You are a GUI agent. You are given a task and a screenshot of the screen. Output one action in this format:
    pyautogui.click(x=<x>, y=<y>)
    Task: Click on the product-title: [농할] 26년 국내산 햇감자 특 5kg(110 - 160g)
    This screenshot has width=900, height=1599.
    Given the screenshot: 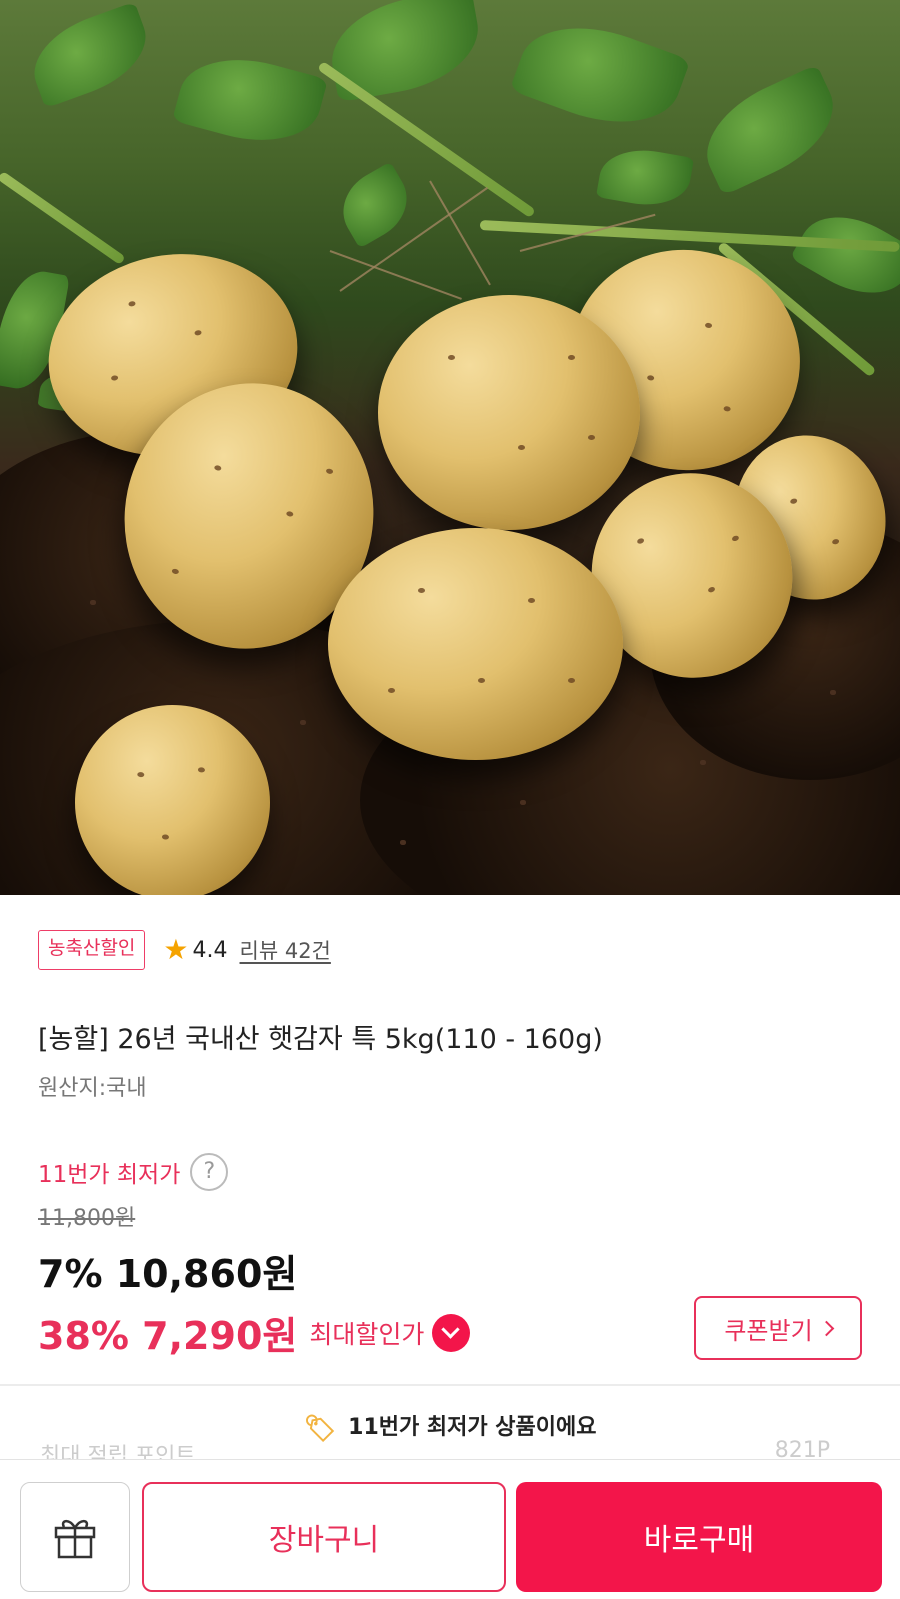 What is the action you would take?
    pyautogui.click(x=320, y=1039)
    